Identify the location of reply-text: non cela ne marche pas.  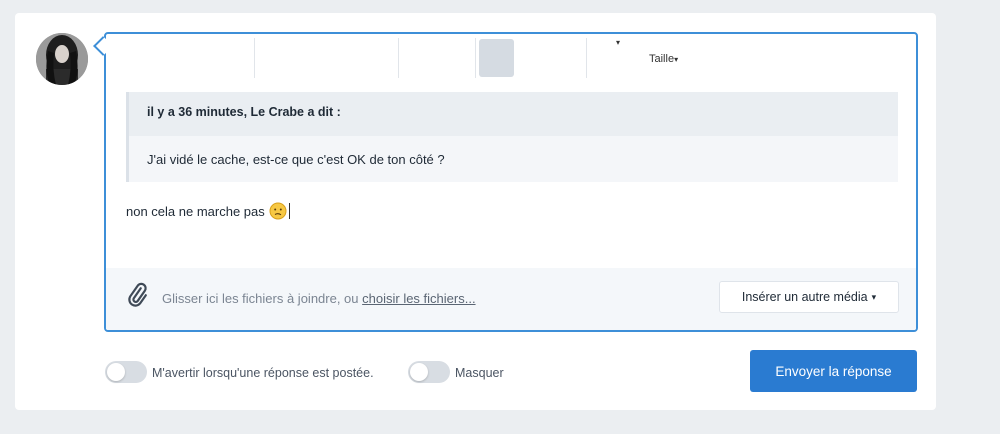
(195, 211).